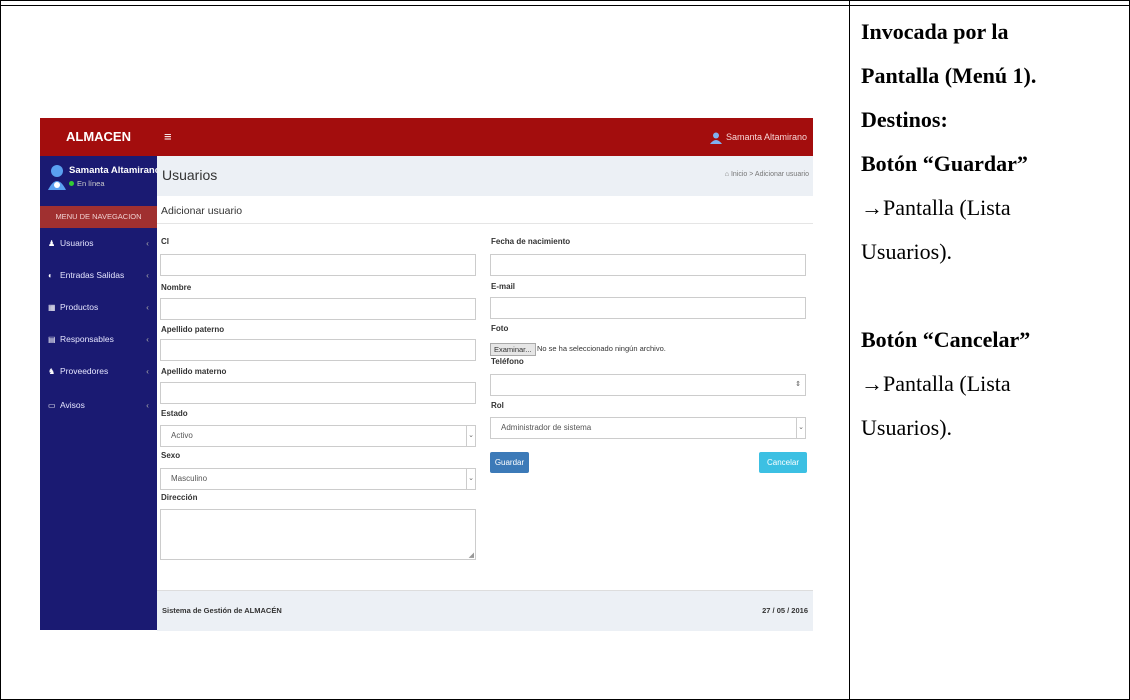 Image resolution: width=1130 pixels, height=700 pixels. What do you see at coordinates (907, 427) in the screenshot?
I see `cancelar-destination-2: Usuarios).` at bounding box center [907, 427].